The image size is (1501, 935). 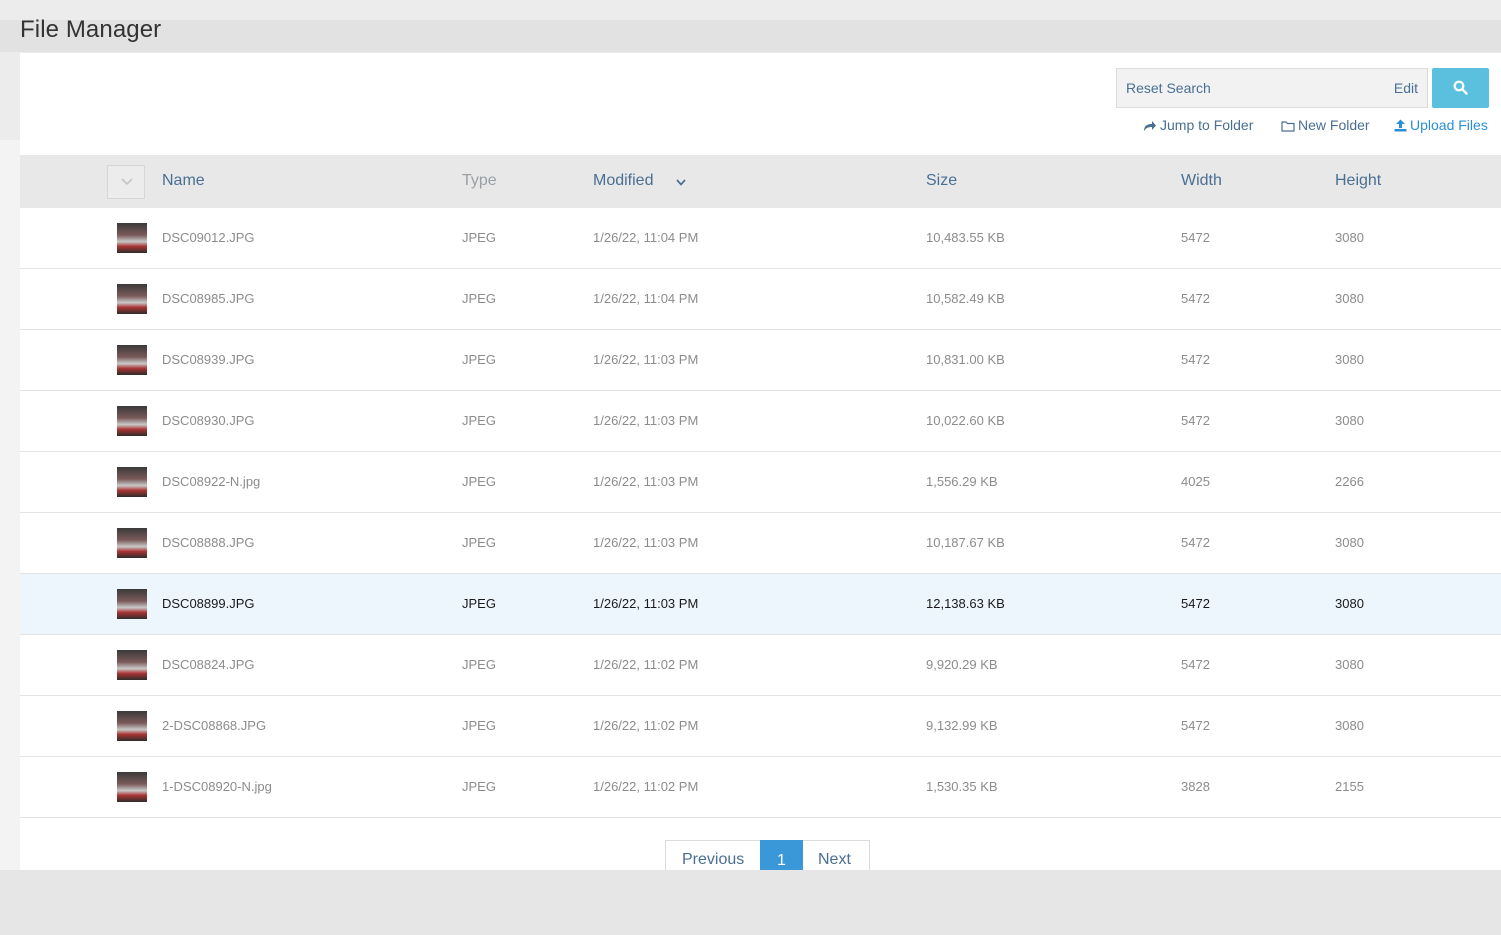 I want to click on file-size: 12,138.63 KB, so click(x=965, y=603).